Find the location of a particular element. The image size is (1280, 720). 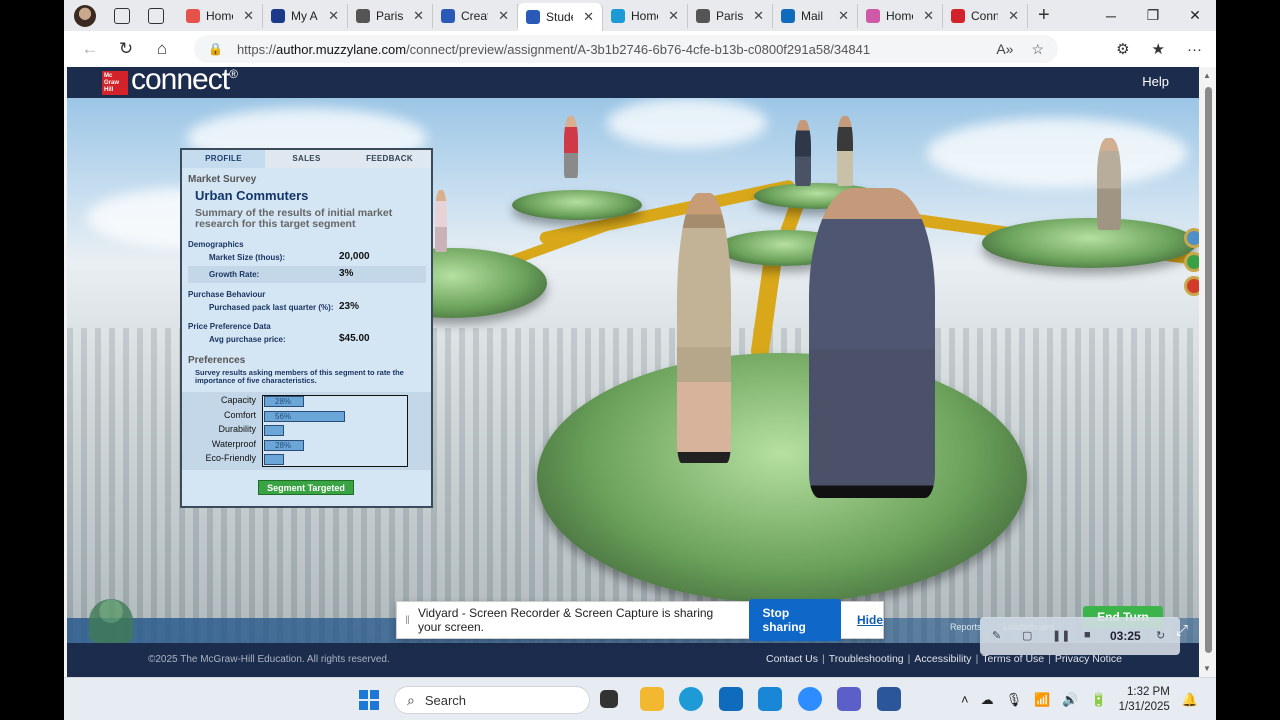

browser-tab: My Ap ✕ is located at coordinates (305, 15).